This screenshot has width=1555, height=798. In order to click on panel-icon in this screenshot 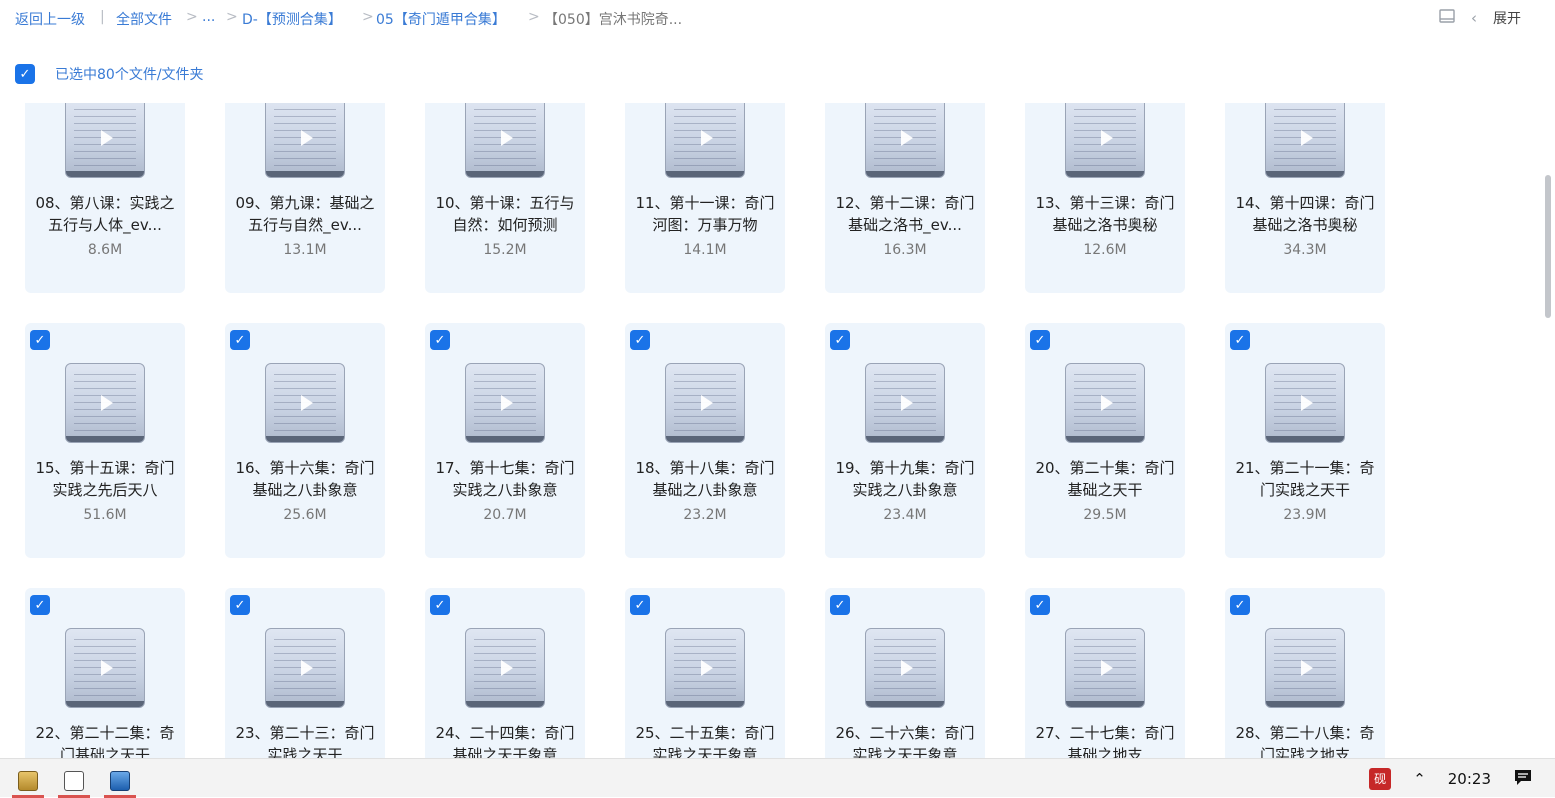, I will do `click(1447, 18)`.